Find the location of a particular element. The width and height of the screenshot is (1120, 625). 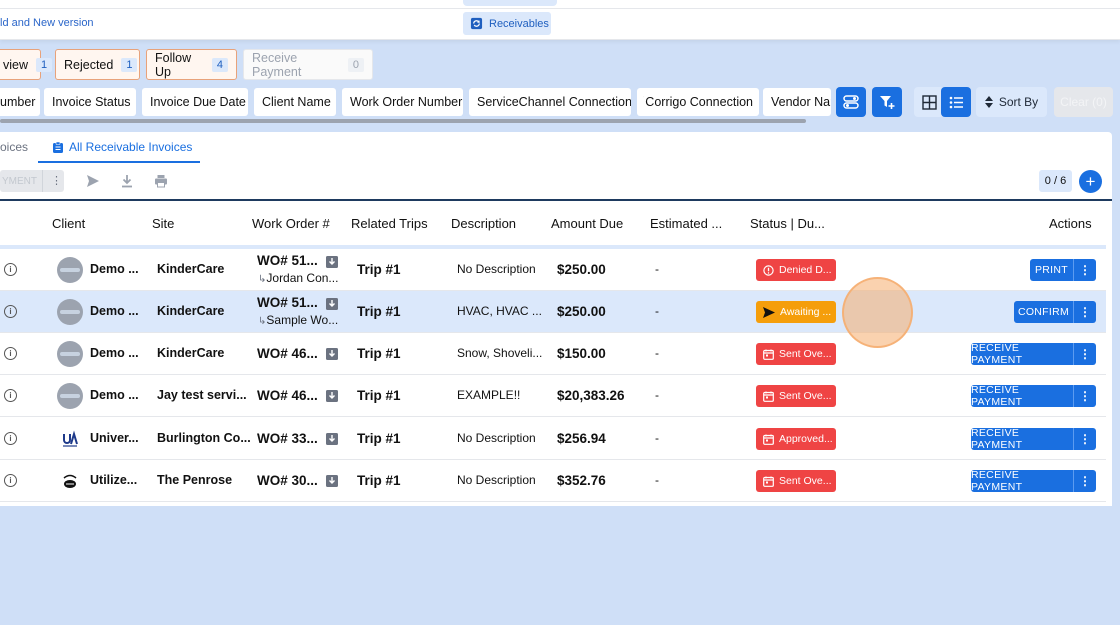

header-work-order: Work Order # is located at coordinates (291, 223).